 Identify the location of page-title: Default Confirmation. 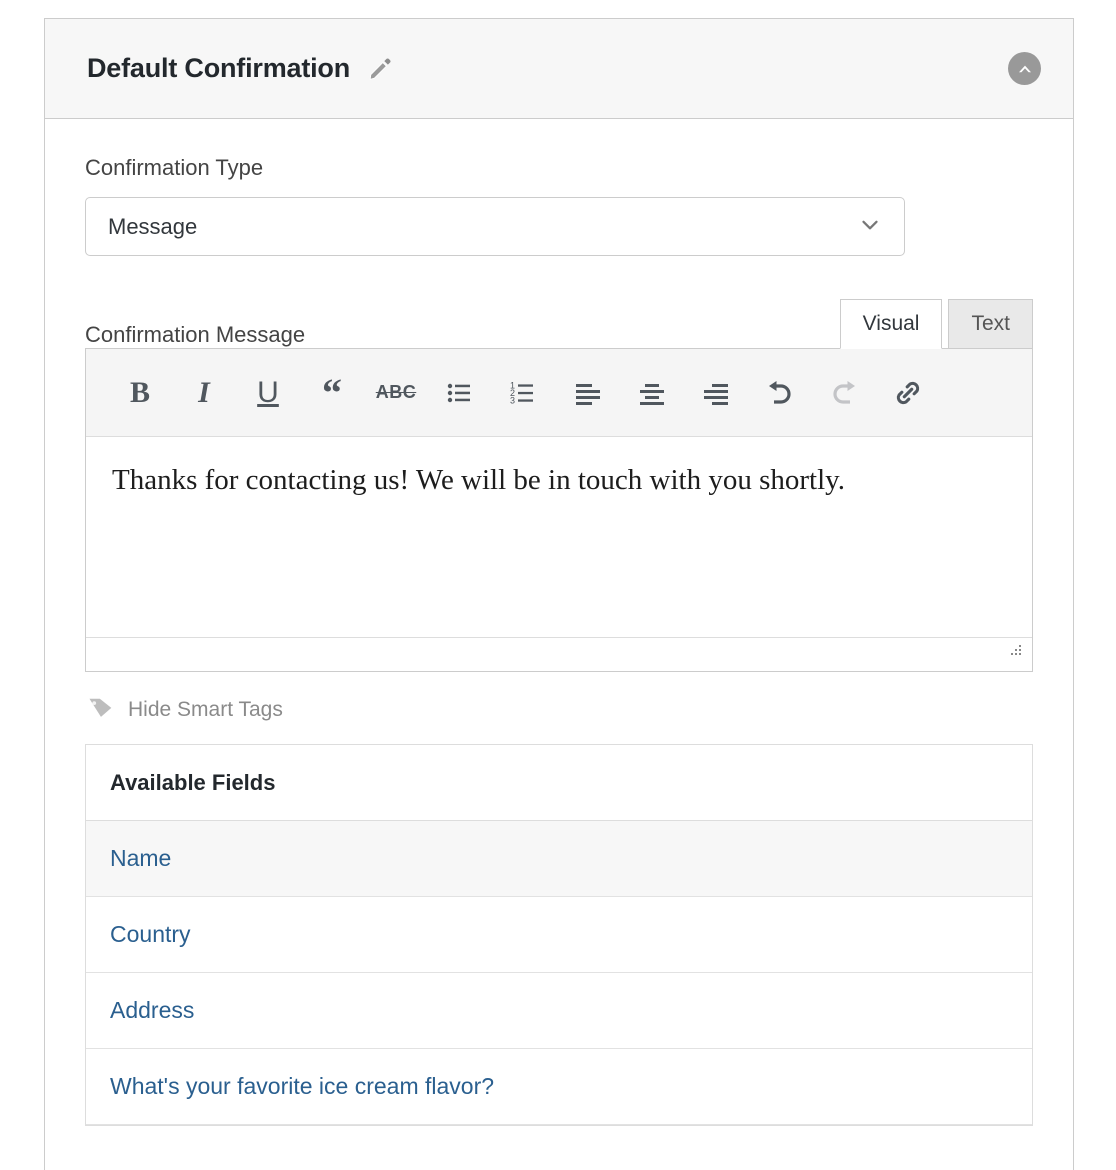
(218, 68).